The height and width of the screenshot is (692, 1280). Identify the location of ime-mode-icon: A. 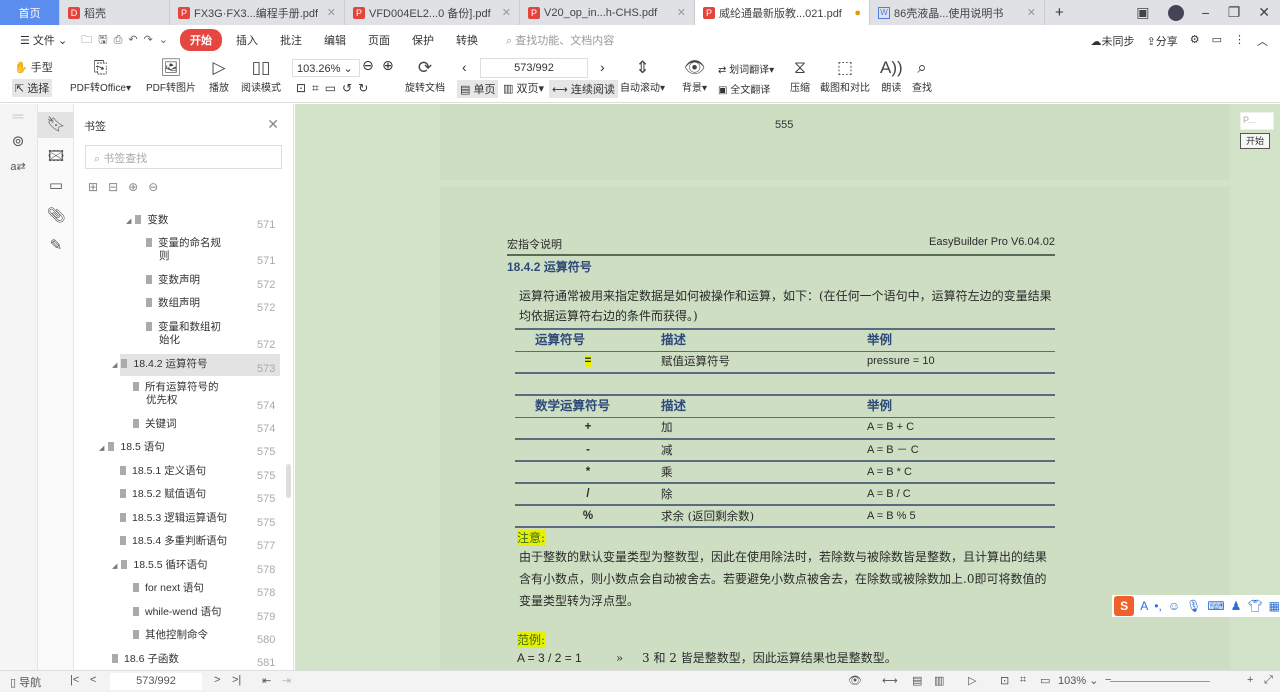
(1144, 606).